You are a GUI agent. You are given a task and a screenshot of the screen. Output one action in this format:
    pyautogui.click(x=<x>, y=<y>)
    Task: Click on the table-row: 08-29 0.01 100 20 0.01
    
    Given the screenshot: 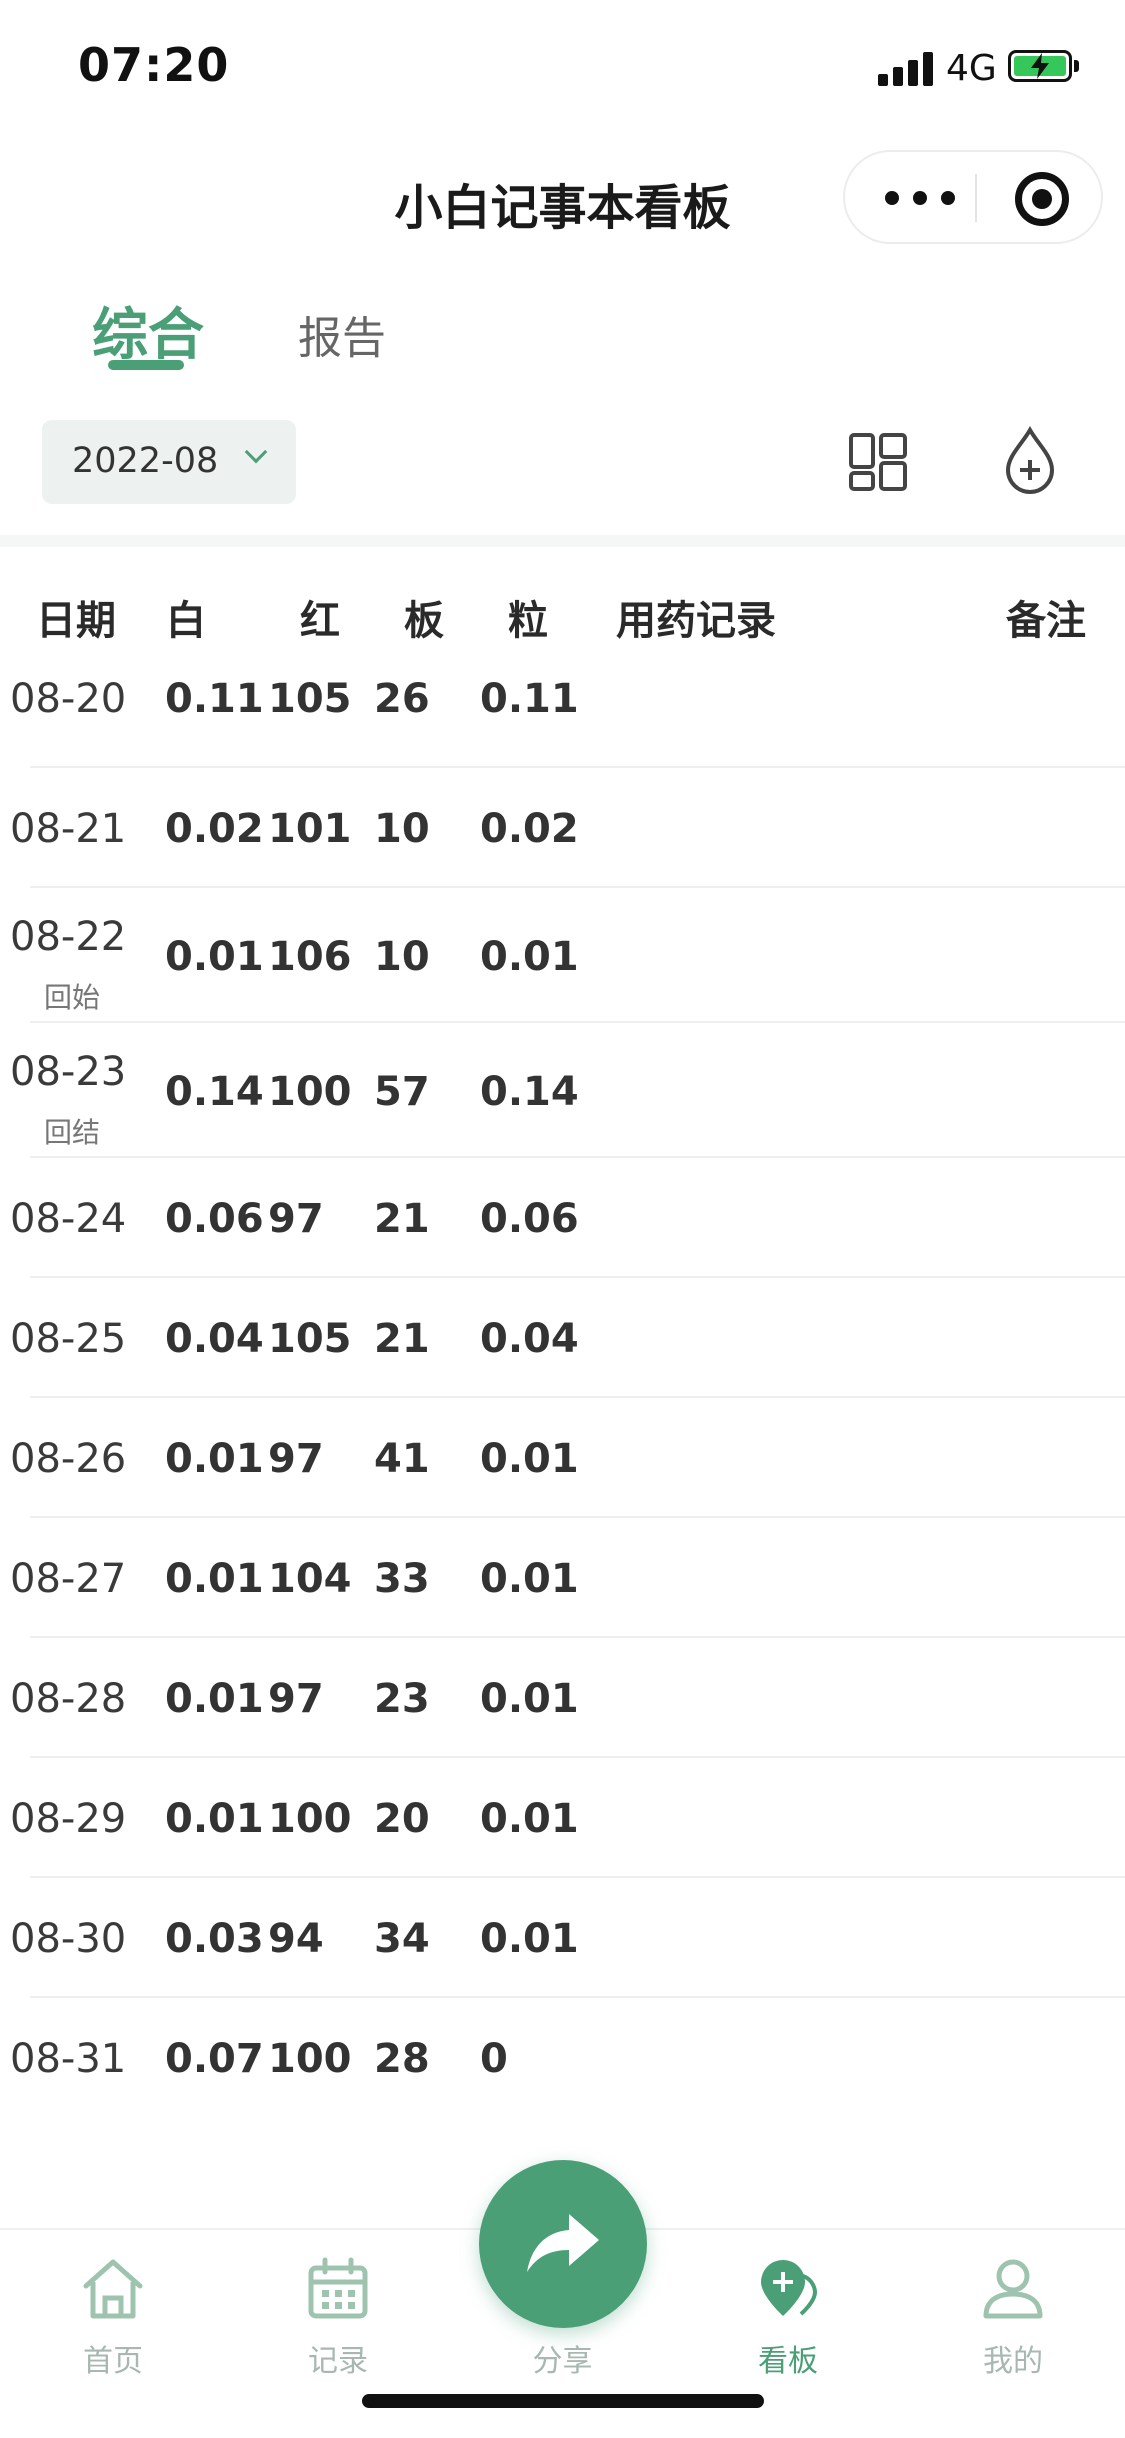 What is the action you would take?
    pyautogui.click(x=562, y=1818)
    